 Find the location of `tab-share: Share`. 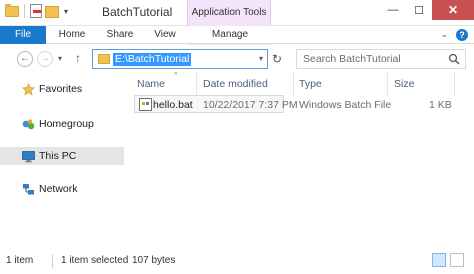

tab-share: Share is located at coordinates (120, 35).